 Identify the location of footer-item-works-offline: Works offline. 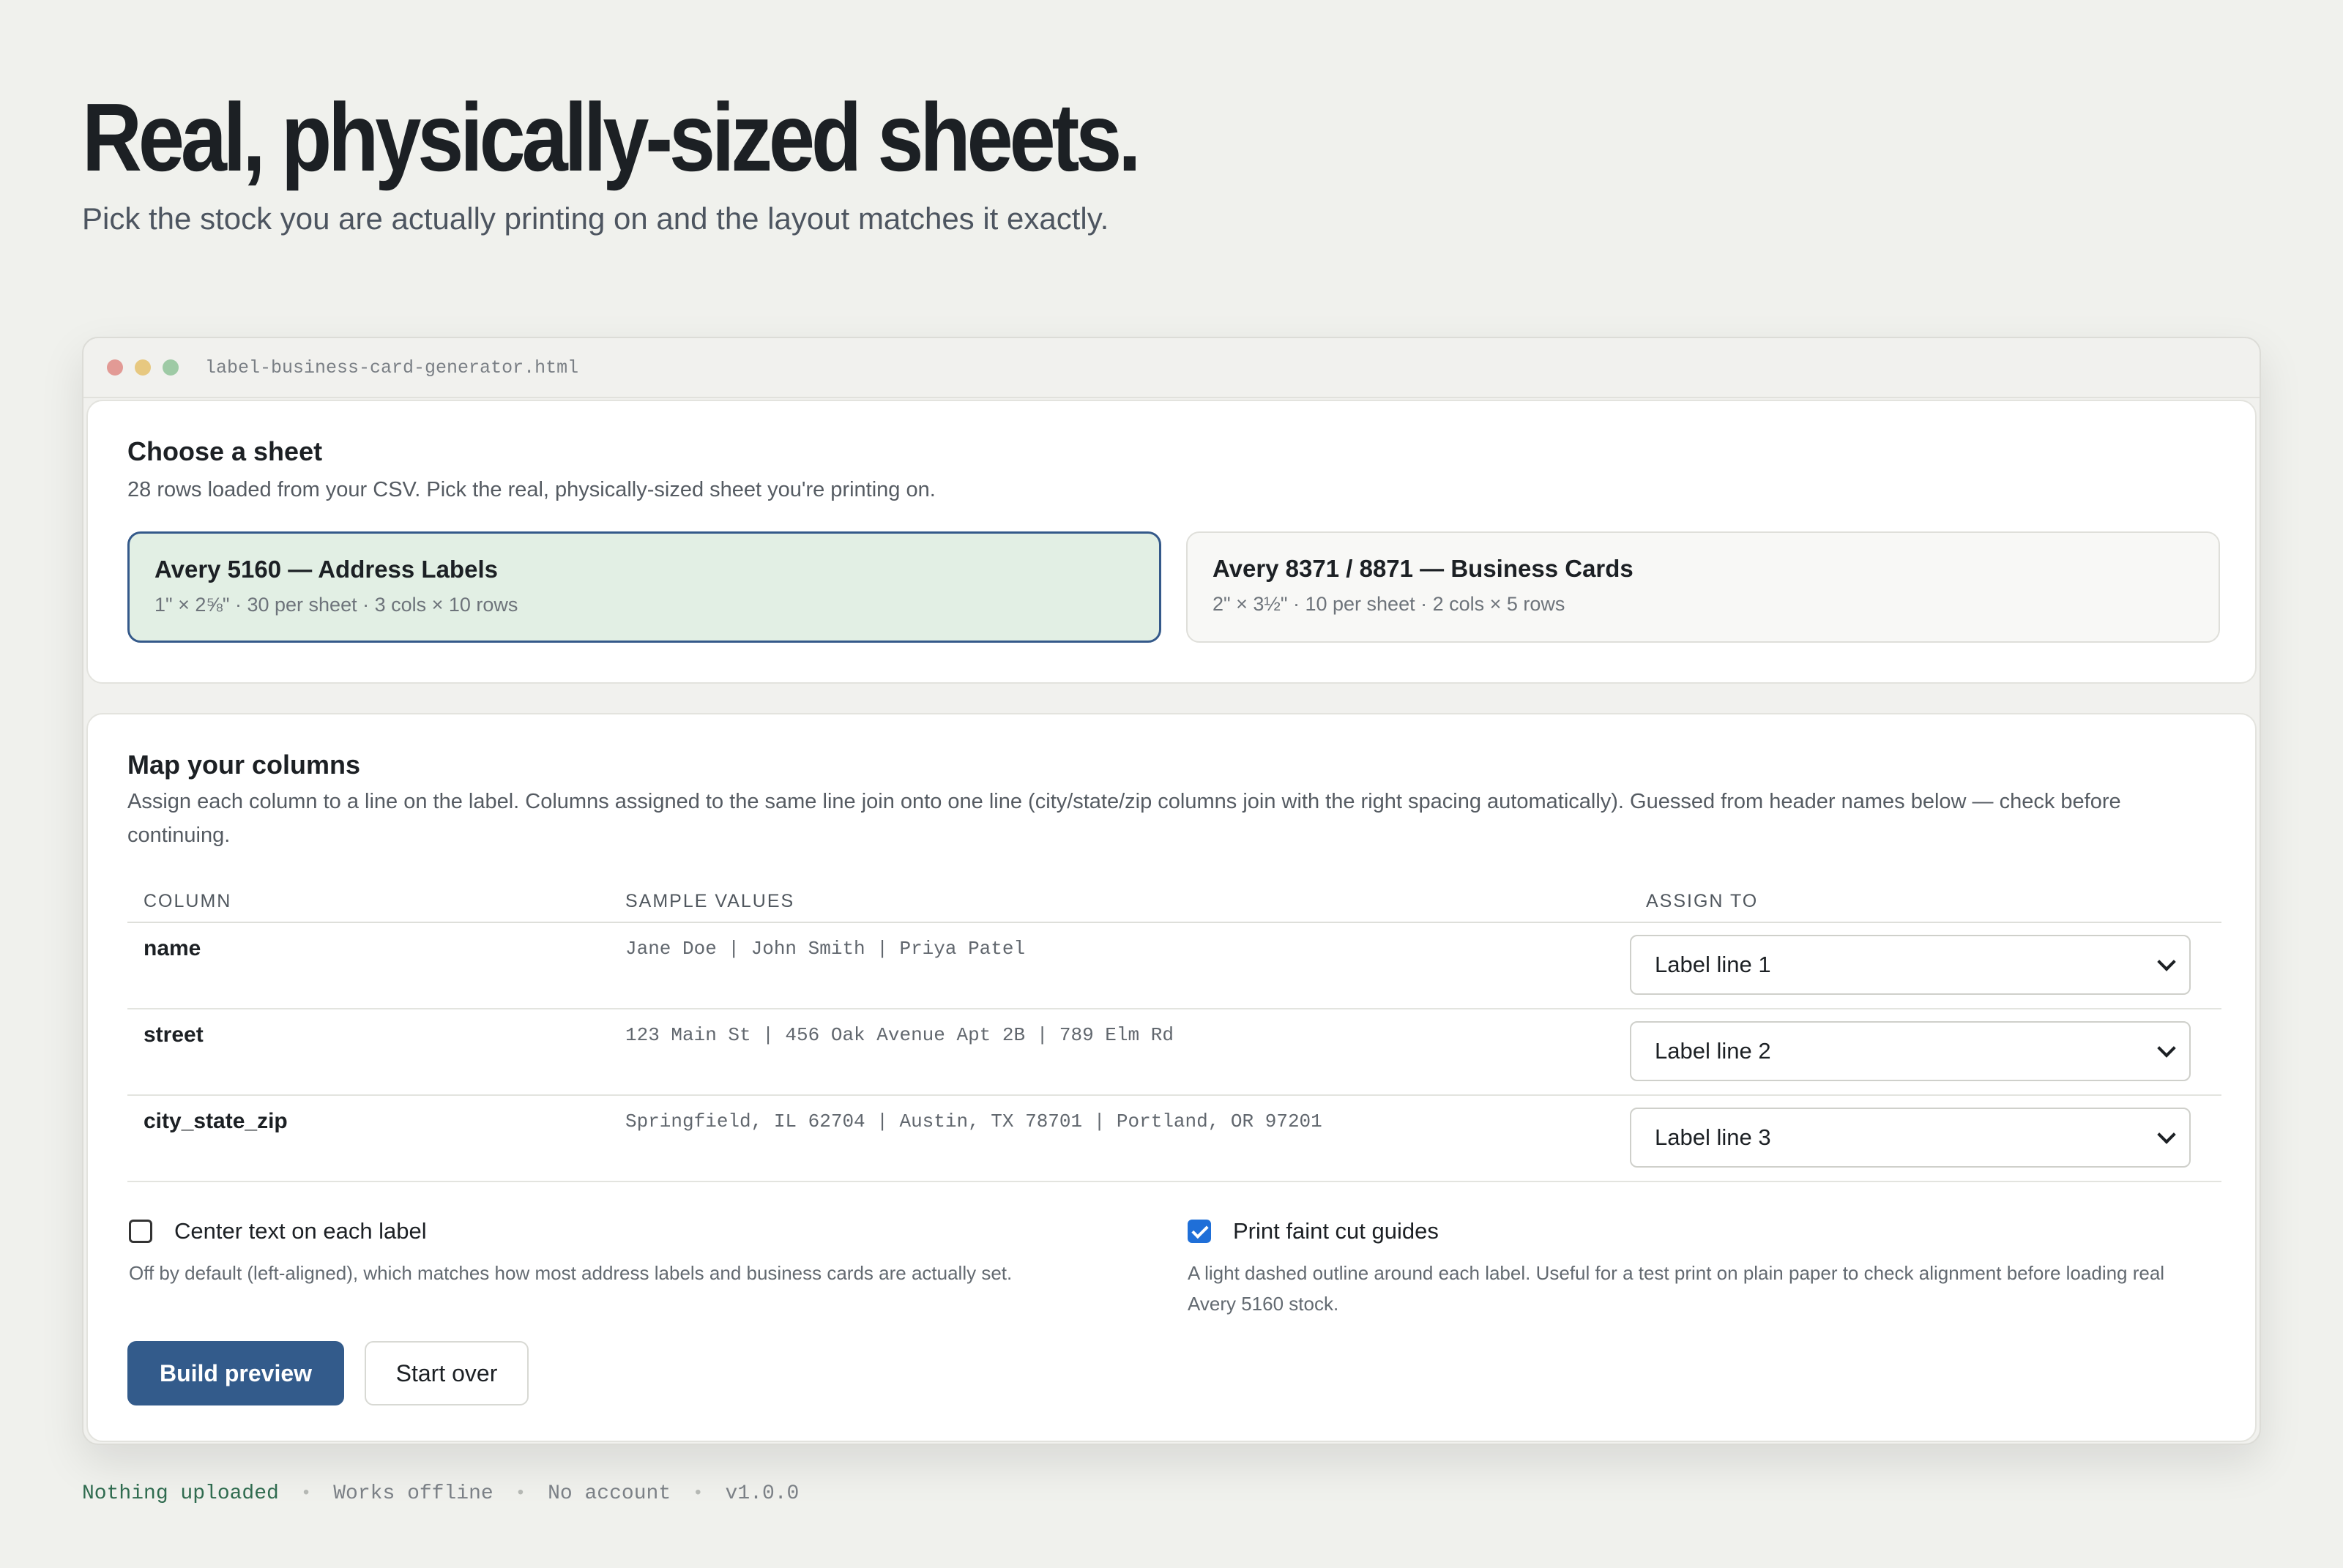
(413, 1493).